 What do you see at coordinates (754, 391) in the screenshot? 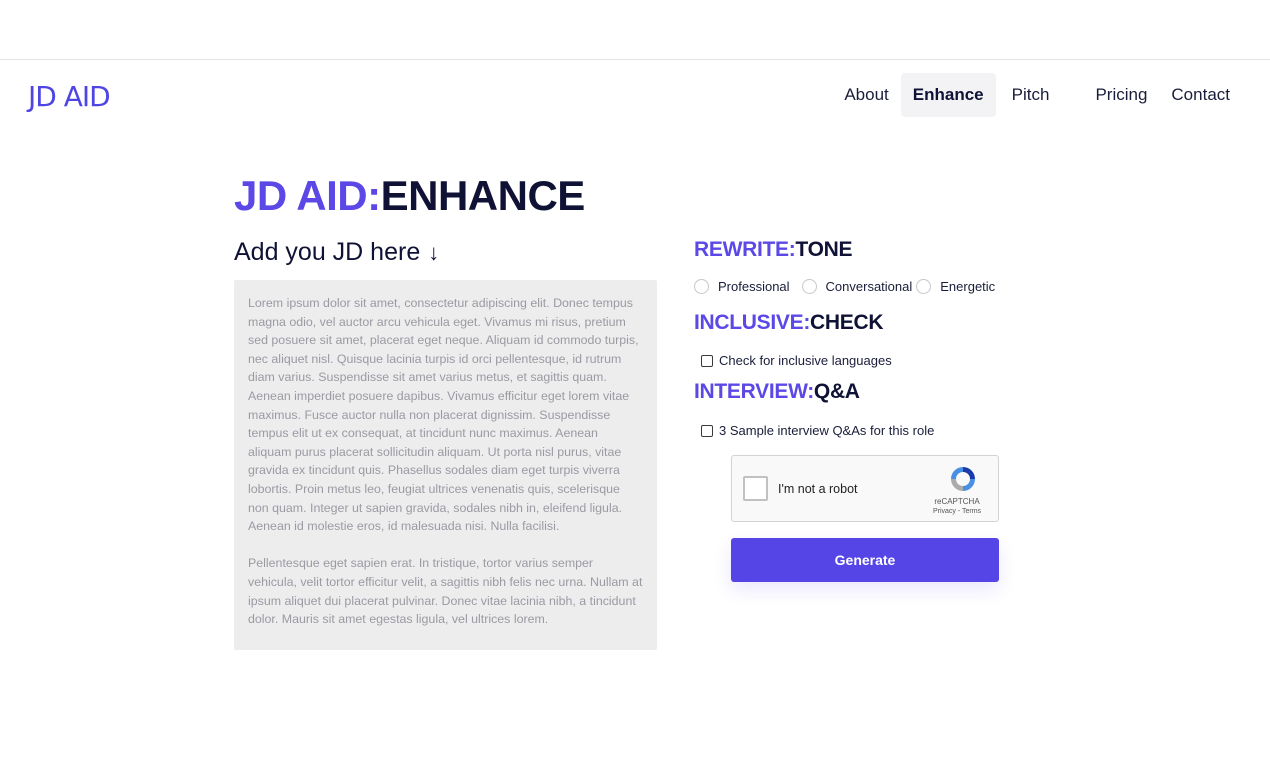
I see `interview-heading-accent: INTERVIEW:` at bounding box center [754, 391].